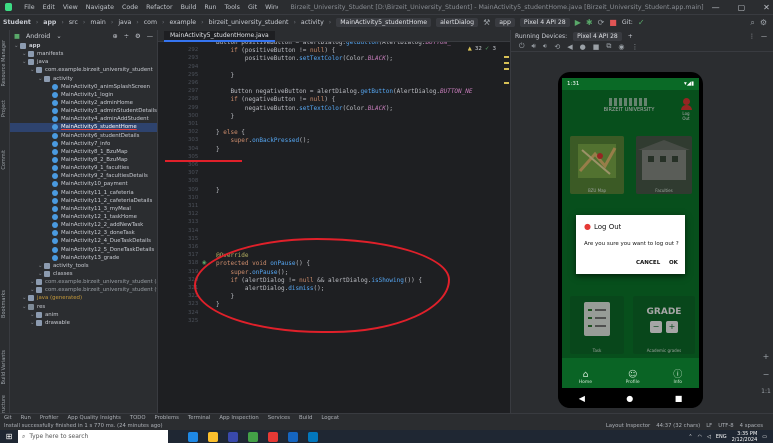 The width and height of the screenshot is (773, 443). I want to click on mail-icon, so click(313, 436).